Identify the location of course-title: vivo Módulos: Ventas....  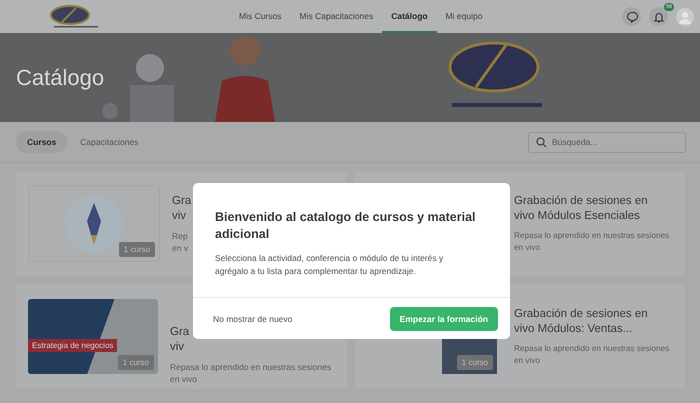
(574, 329).